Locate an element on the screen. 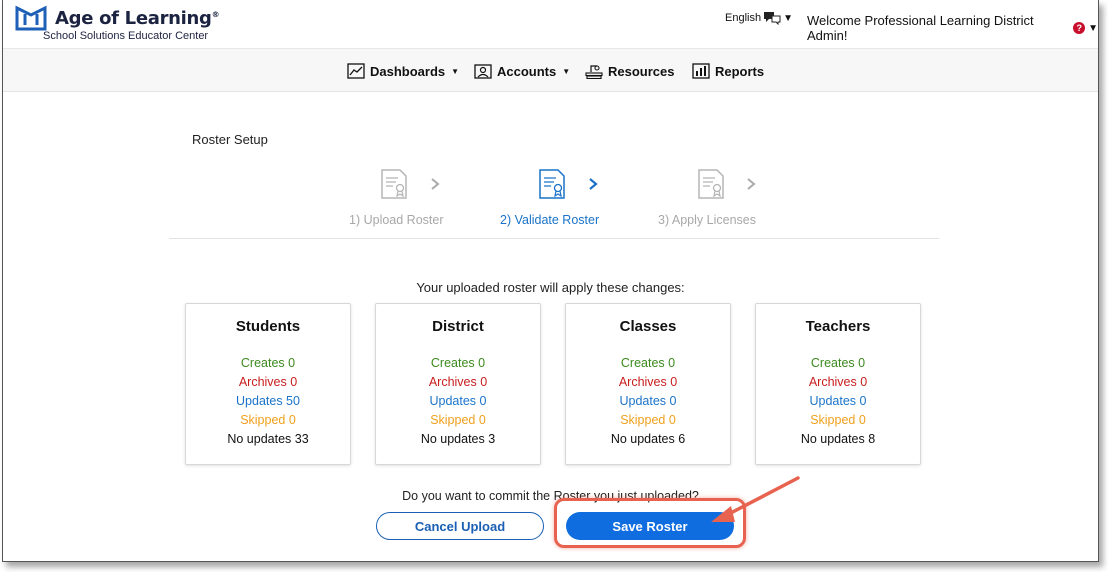 The height and width of the screenshot is (572, 1108). nav-item-dashboards: Dashboards ▼ is located at coordinates (403, 71).